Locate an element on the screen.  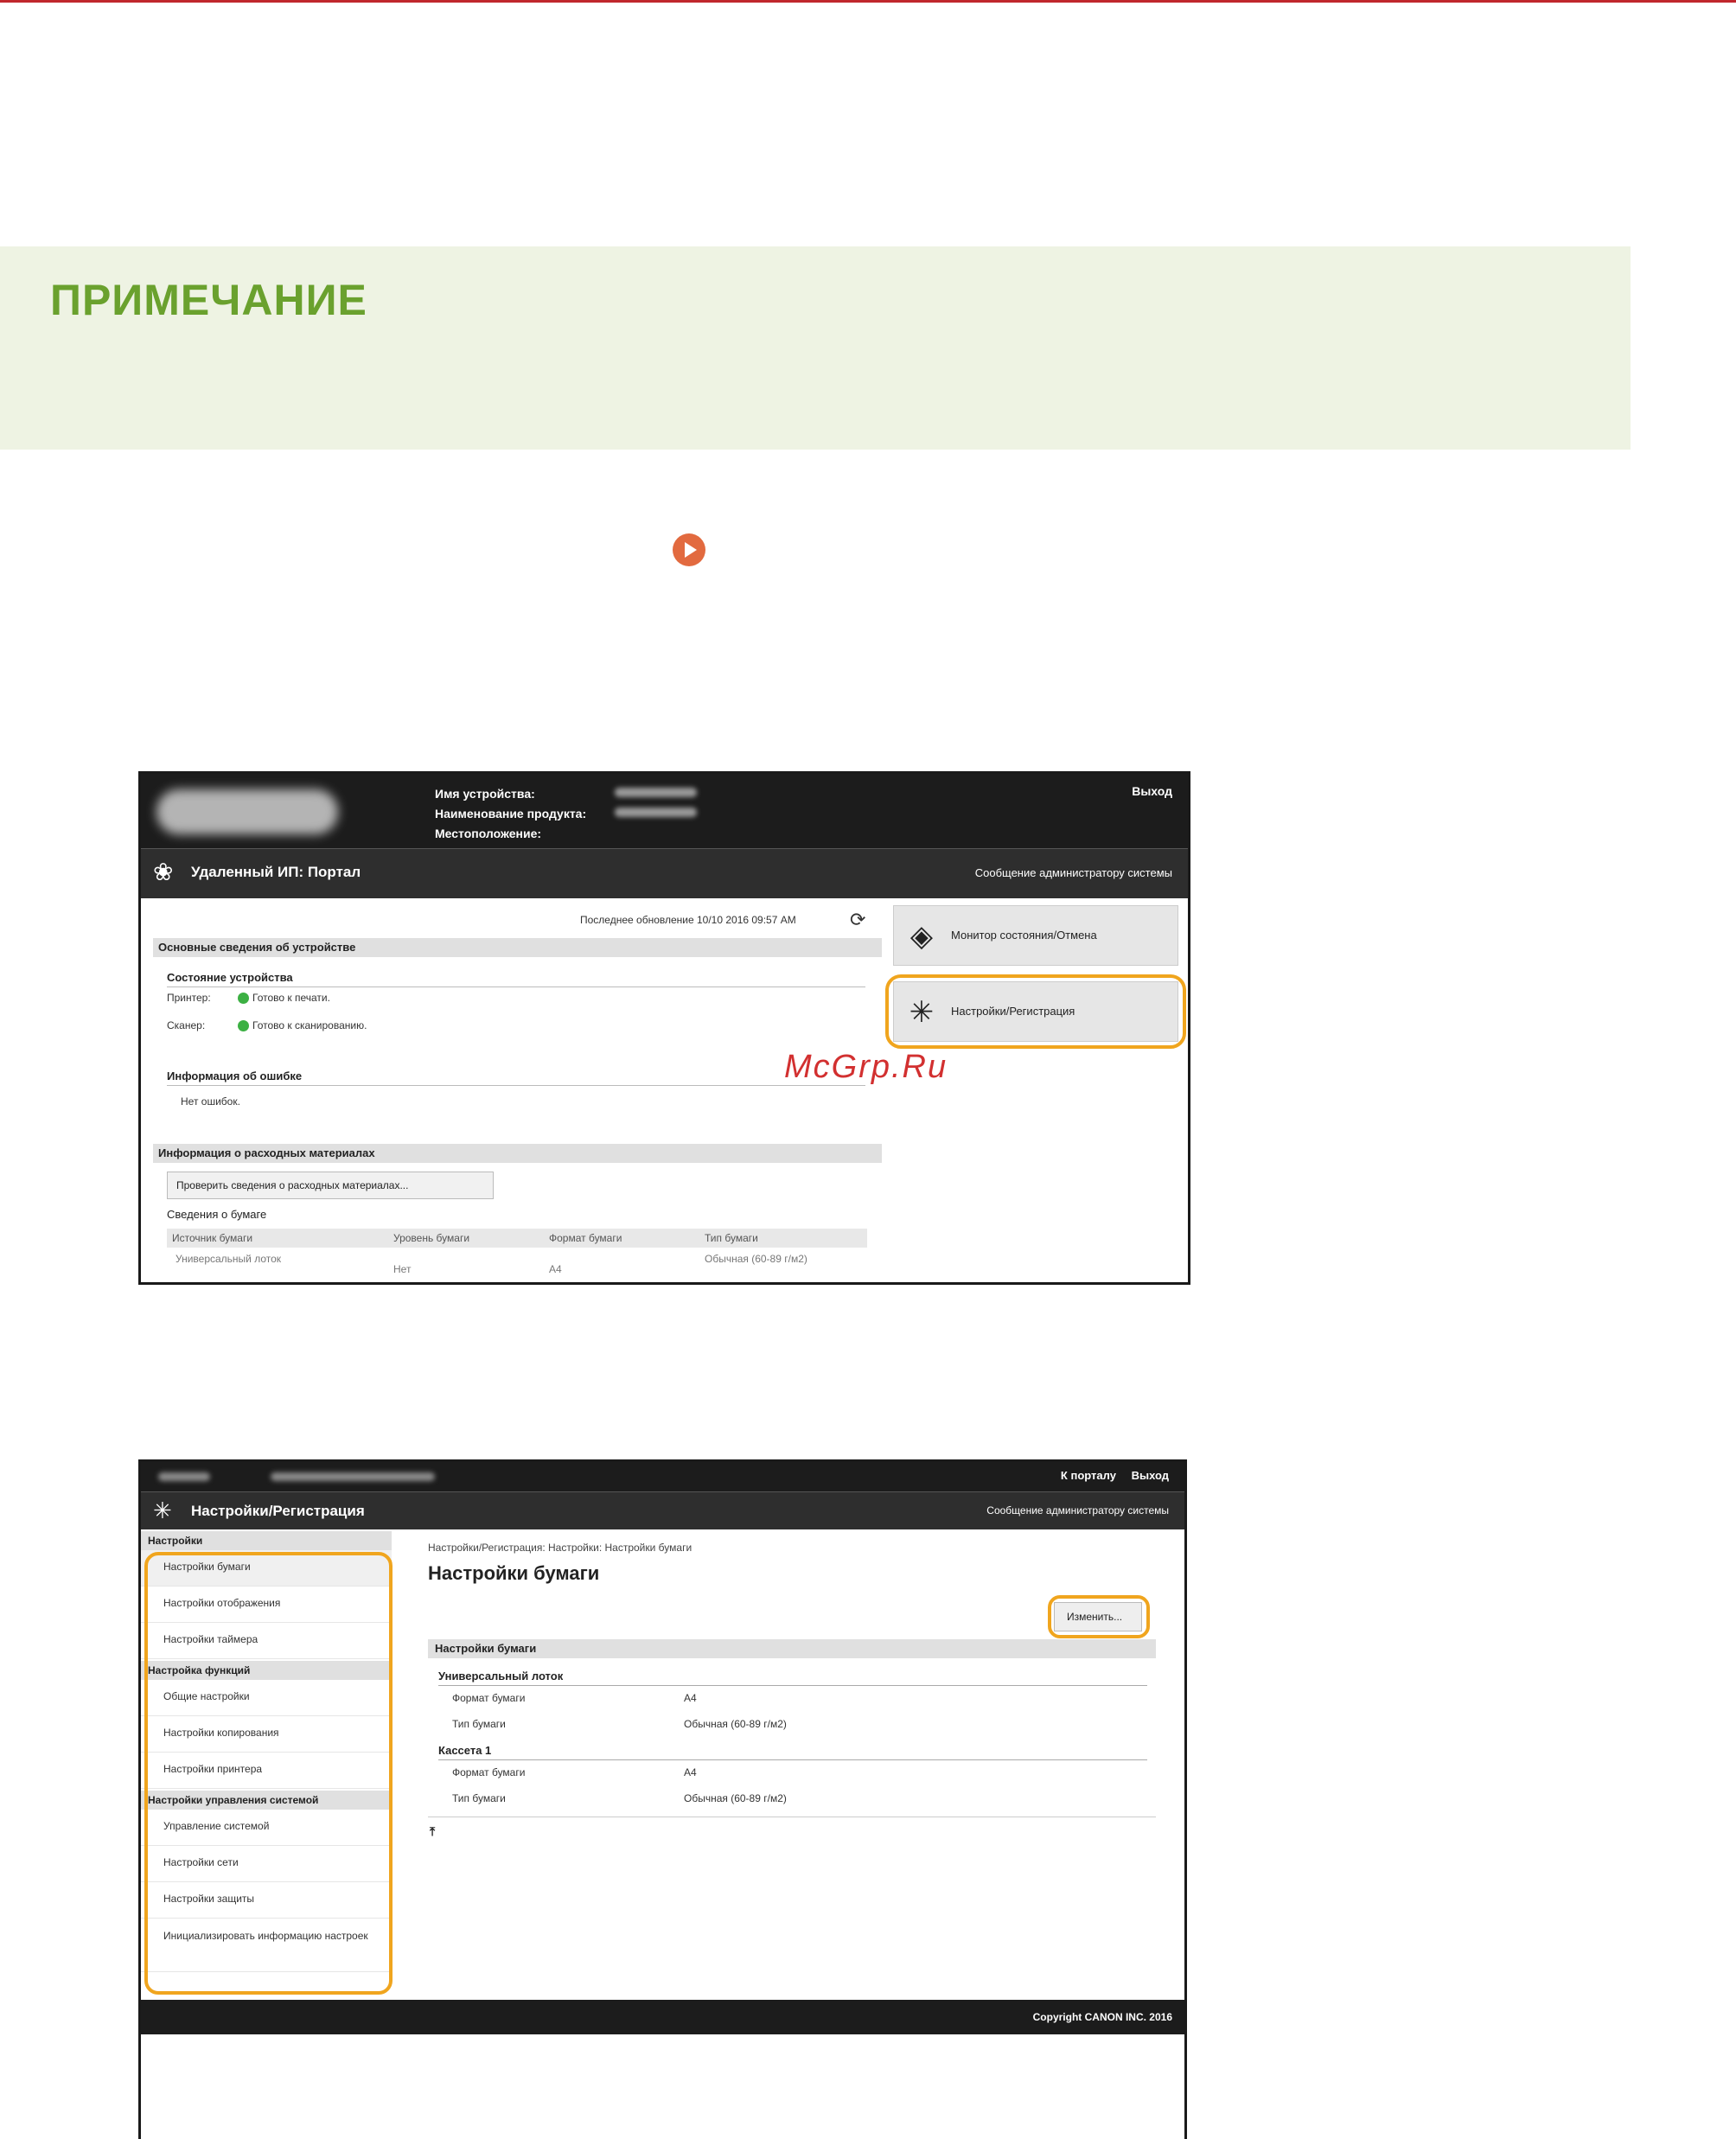
settings-header: К порталу Выход is located at coordinates (662, 1476).